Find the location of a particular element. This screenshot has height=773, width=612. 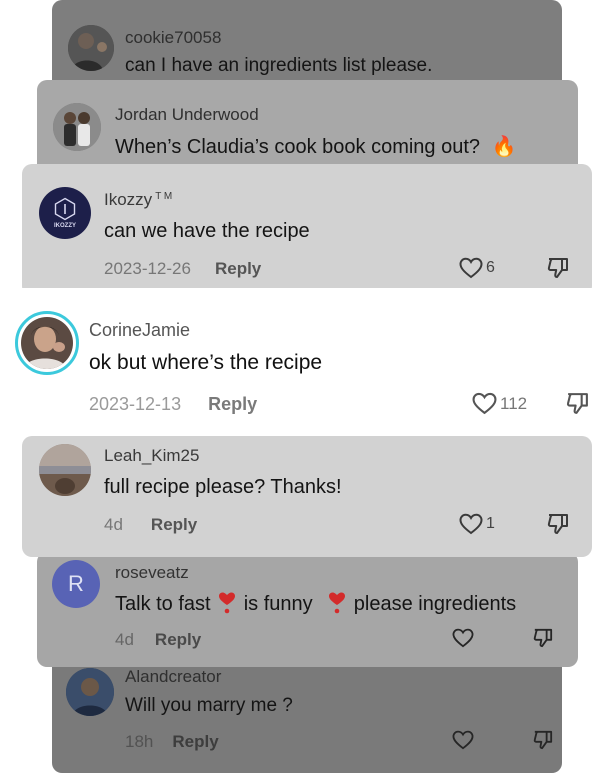

comment-username-text: Ikozzy is located at coordinates (128, 199).